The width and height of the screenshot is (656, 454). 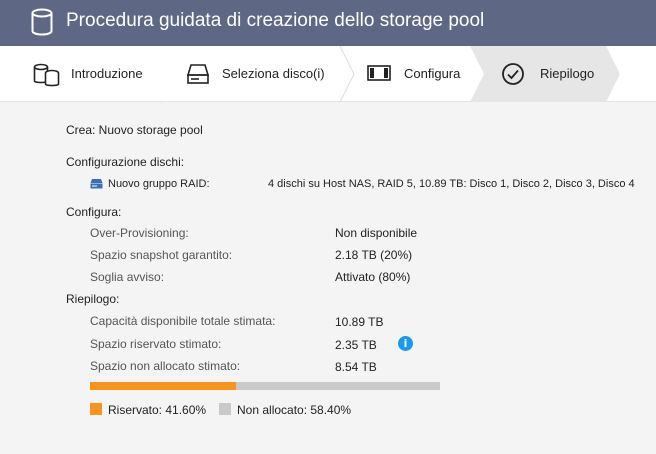 What do you see at coordinates (567, 73) in the screenshot?
I see `step-label: Riepilogo` at bounding box center [567, 73].